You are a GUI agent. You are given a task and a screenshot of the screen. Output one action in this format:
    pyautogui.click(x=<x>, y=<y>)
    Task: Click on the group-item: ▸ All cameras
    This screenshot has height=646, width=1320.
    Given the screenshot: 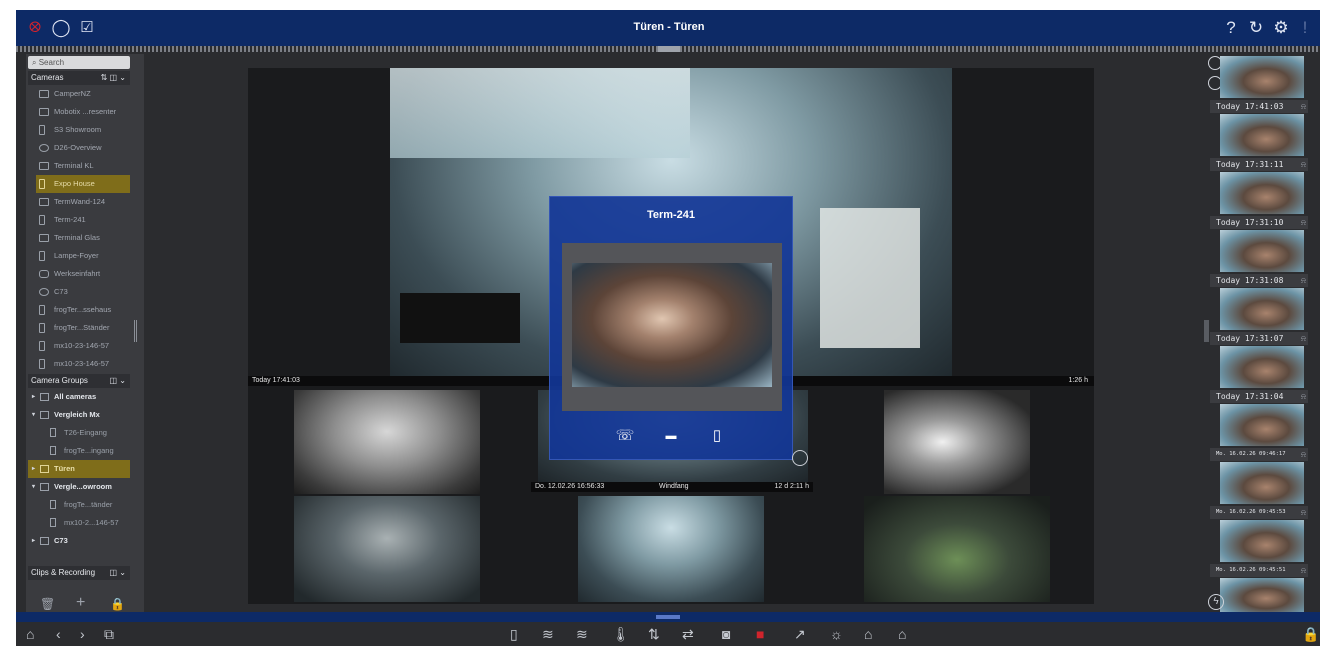 What is the action you would take?
    pyautogui.click(x=79, y=397)
    